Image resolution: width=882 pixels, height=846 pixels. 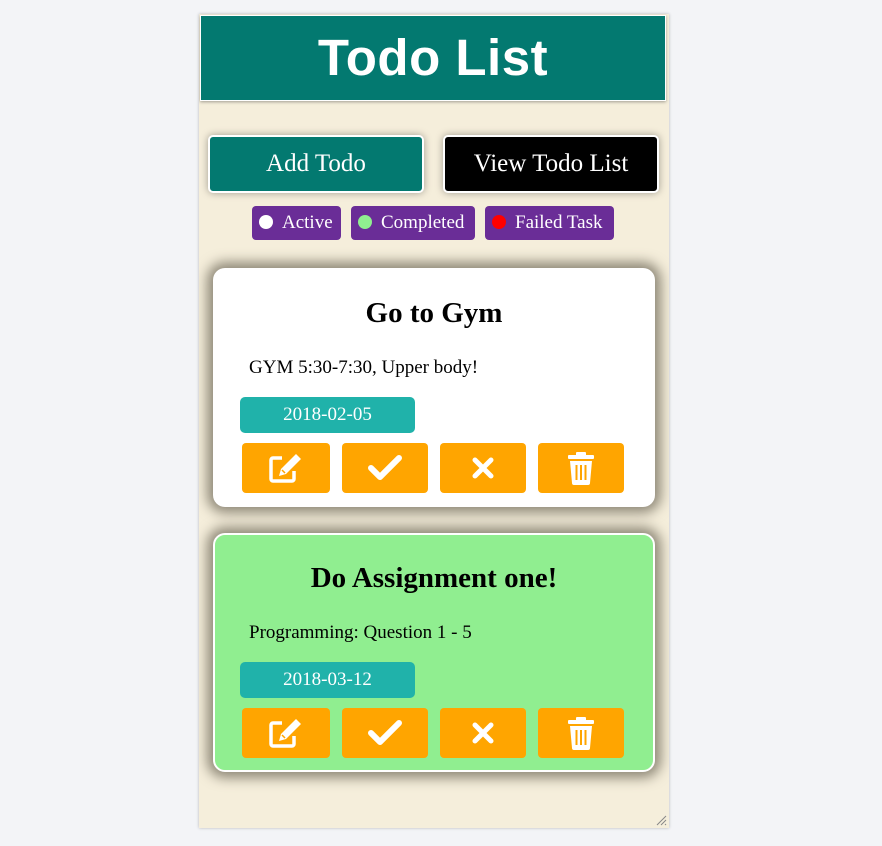 I want to click on legend-failed: Failed Task, so click(x=549, y=223).